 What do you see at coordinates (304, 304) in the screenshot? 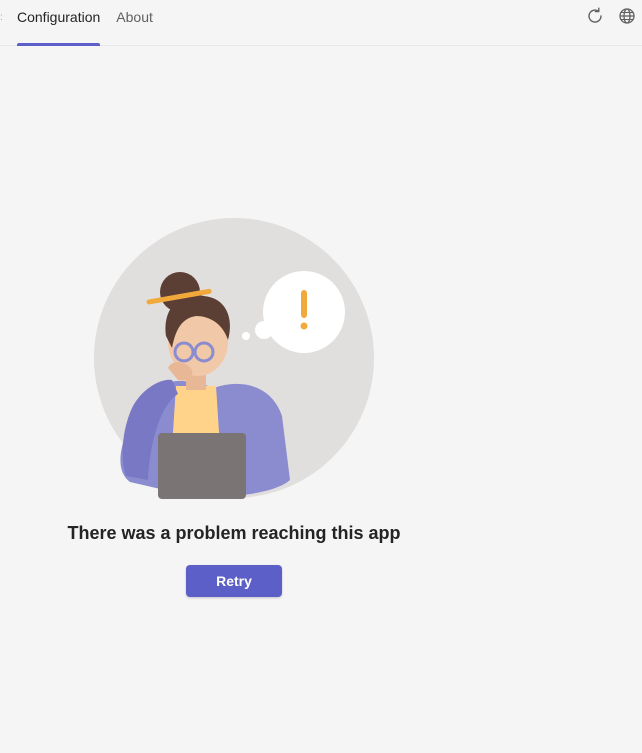
I see `exclamation-bar` at bounding box center [304, 304].